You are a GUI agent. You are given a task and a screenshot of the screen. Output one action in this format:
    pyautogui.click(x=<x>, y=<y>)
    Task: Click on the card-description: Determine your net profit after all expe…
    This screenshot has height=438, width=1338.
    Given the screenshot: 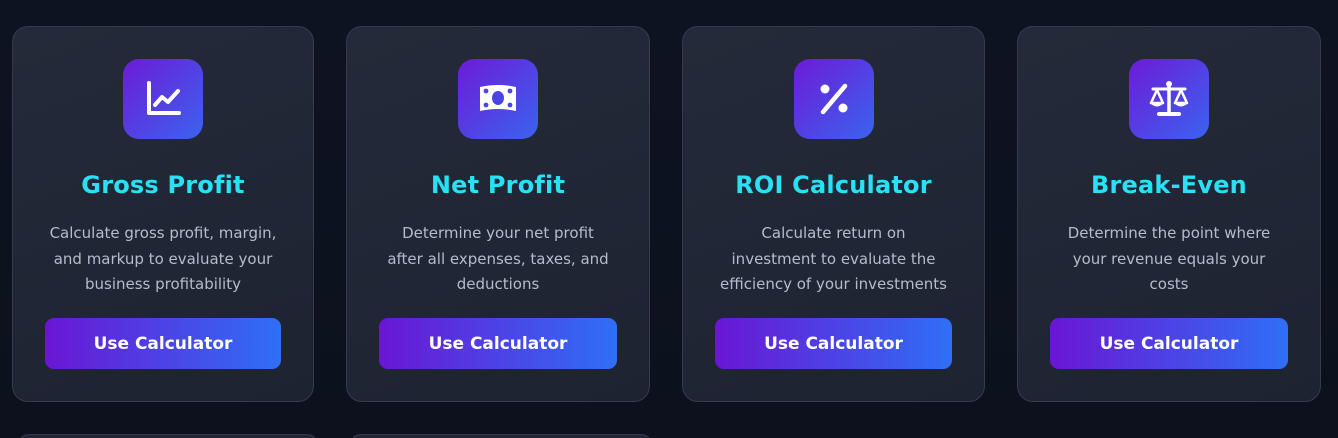 What is the action you would take?
    pyautogui.click(x=498, y=258)
    